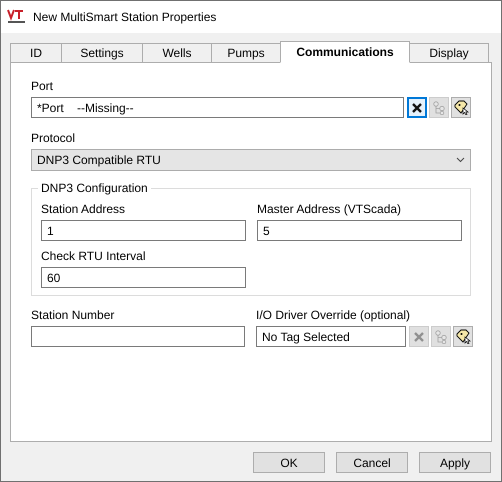  I want to click on app-logo-icon, so click(17, 17).